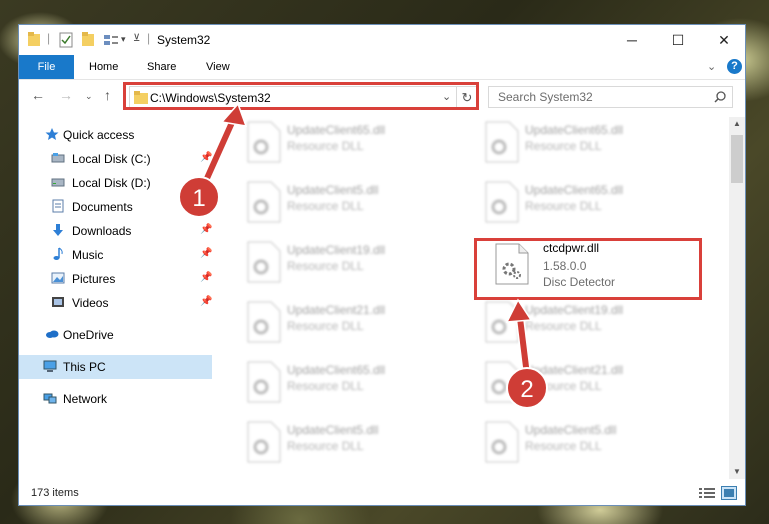  I want to click on step-badge-2: 2, so click(527, 388).